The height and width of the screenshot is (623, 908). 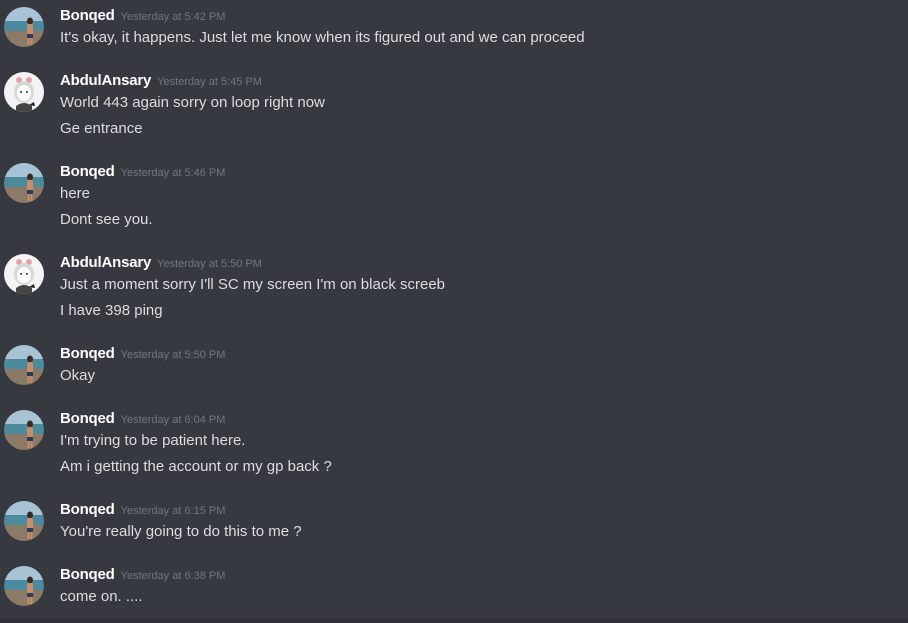 What do you see at coordinates (101, 128) in the screenshot?
I see `message-text: Ge entrance` at bounding box center [101, 128].